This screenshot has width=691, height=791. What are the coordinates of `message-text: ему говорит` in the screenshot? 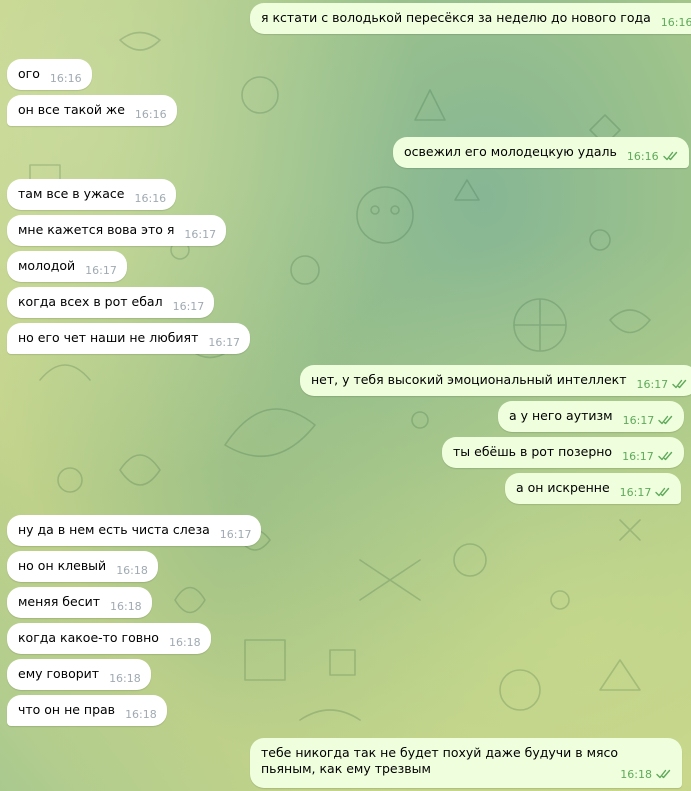 It's located at (59, 673).